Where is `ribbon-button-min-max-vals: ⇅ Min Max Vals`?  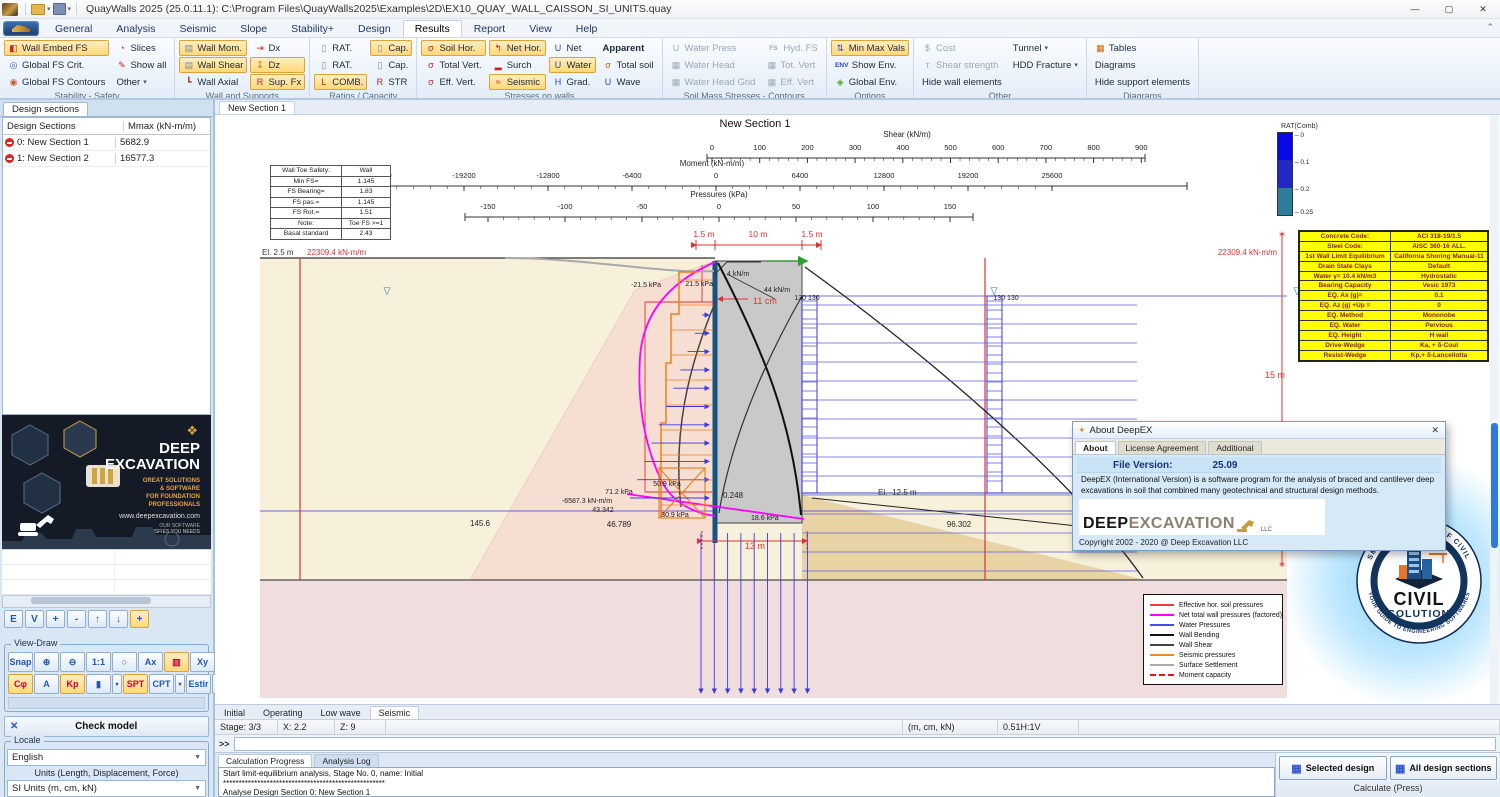 ribbon-button-min-max-vals: ⇅ Min Max Vals is located at coordinates (870, 48).